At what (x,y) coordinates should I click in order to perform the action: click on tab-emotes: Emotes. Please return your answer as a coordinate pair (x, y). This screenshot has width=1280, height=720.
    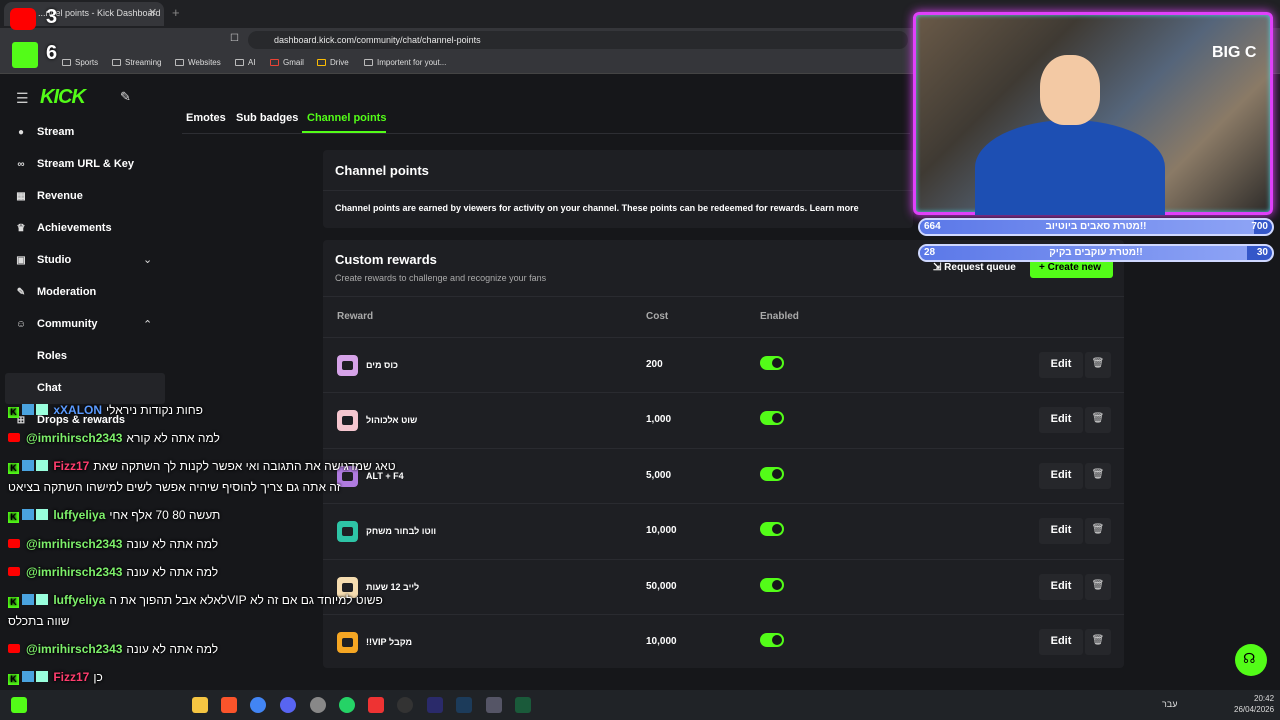
    Looking at the image, I should click on (206, 118).